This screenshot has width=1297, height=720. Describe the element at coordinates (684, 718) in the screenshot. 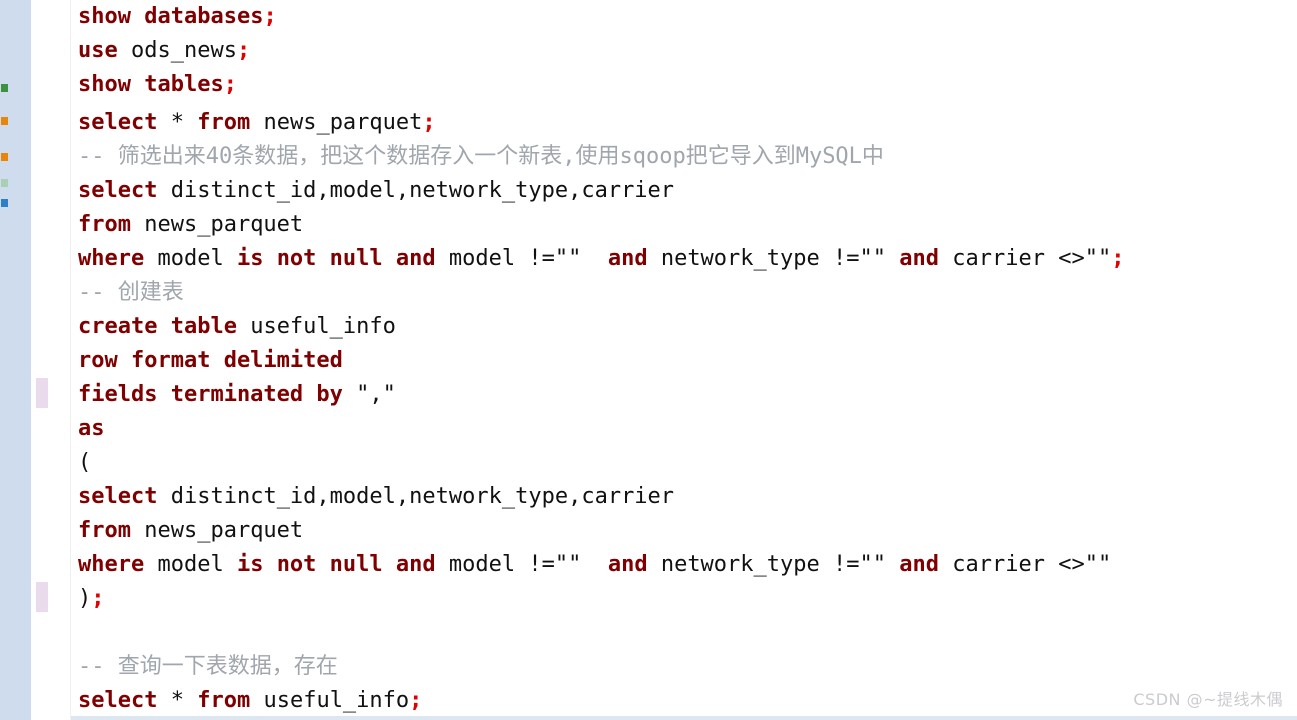

I see `bottom-accent-bar` at that location.